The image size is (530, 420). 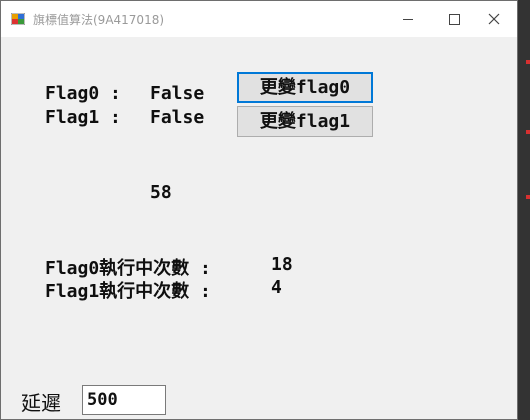 What do you see at coordinates (99, 20) in the screenshot?
I see `window-title: 旗標值算法(9A417018)` at bounding box center [99, 20].